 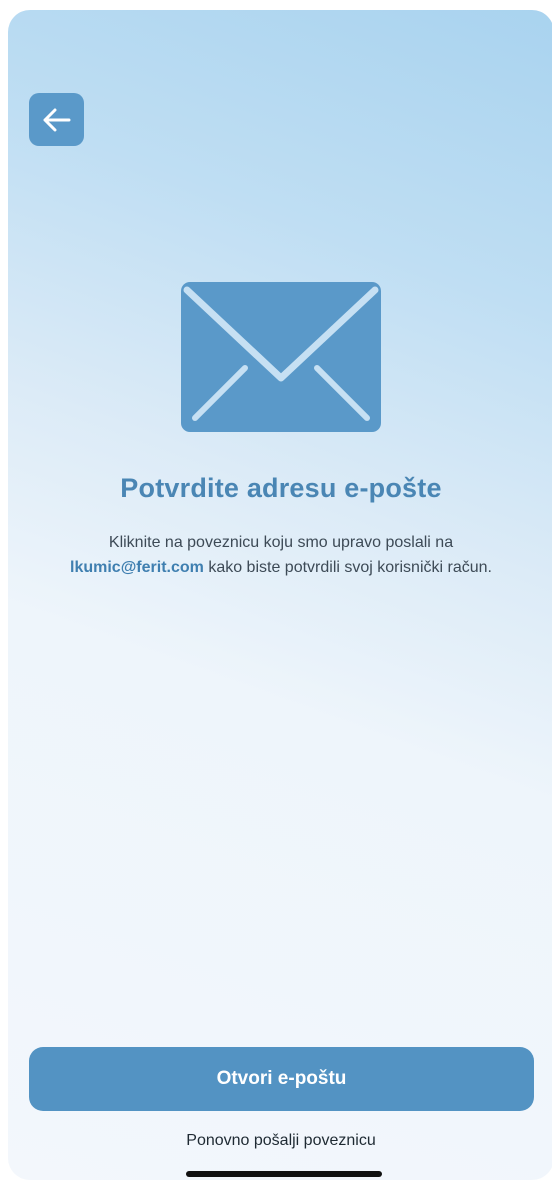 I want to click on page-title: Potvrdite adresu e-pošte, so click(x=281, y=488).